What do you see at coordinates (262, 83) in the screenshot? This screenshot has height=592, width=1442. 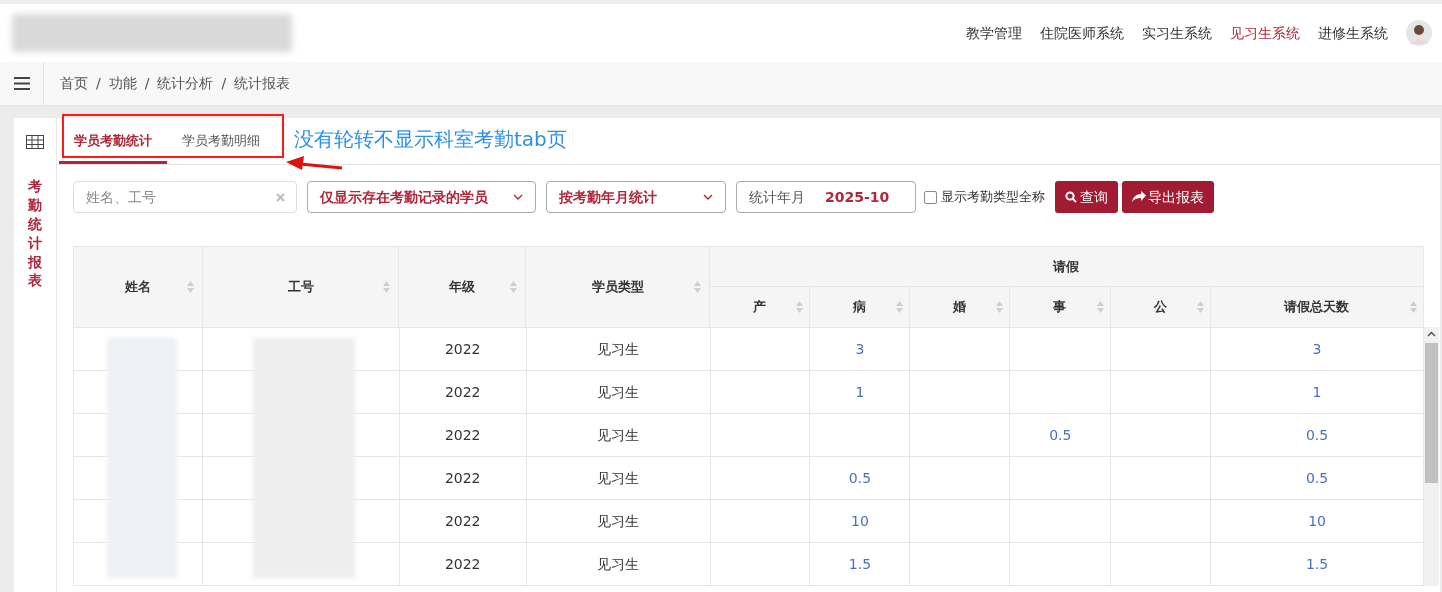 I see `breadcrumb-link: 统计报表` at bounding box center [262, 83].